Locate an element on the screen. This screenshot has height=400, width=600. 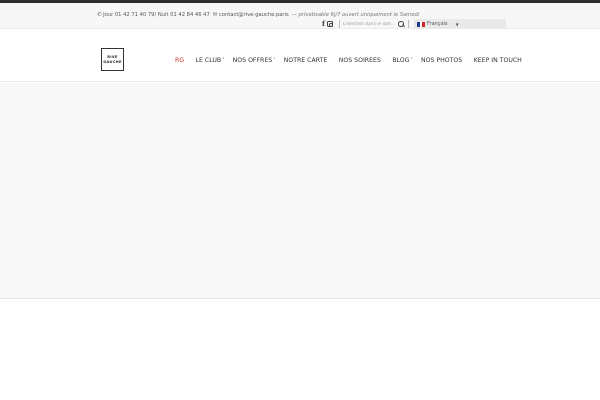
french-flag-icon is located at coordinates (421, 24).